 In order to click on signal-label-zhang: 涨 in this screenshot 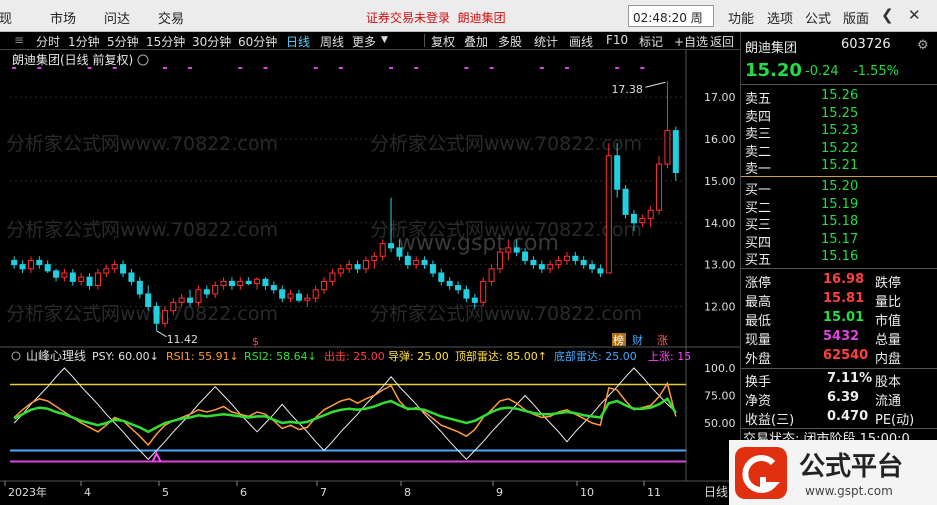, I will do `click(662, 340)`.